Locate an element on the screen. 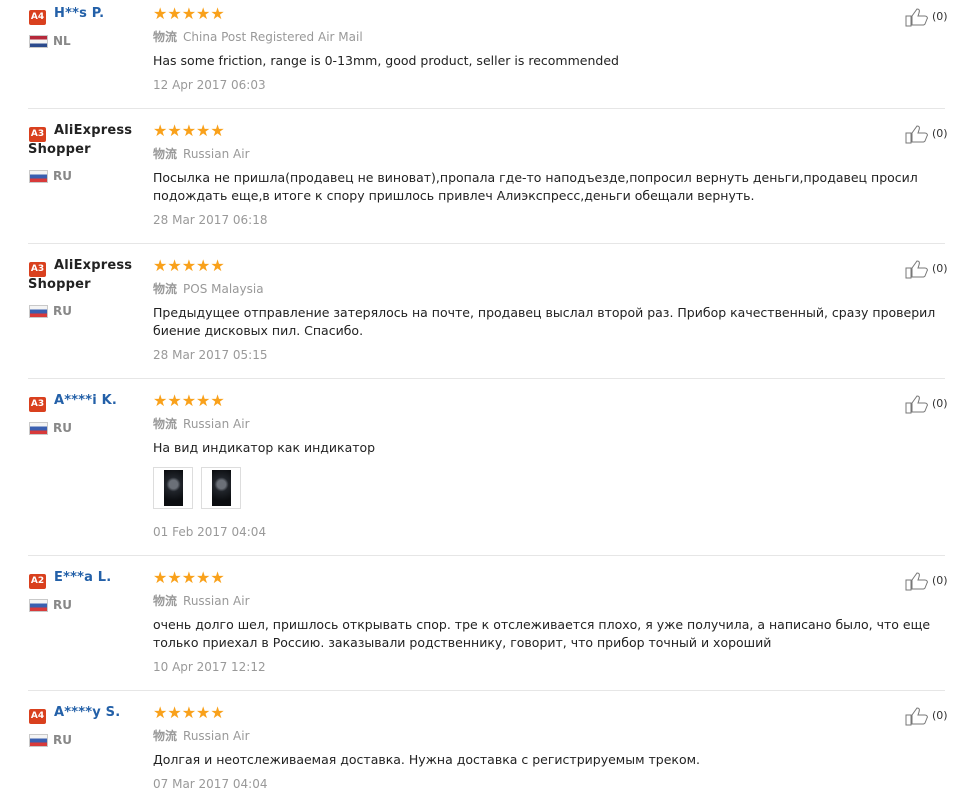 The image size is (975, 803). reviewer-name: E***a L. is located at coordinates (82, 577).